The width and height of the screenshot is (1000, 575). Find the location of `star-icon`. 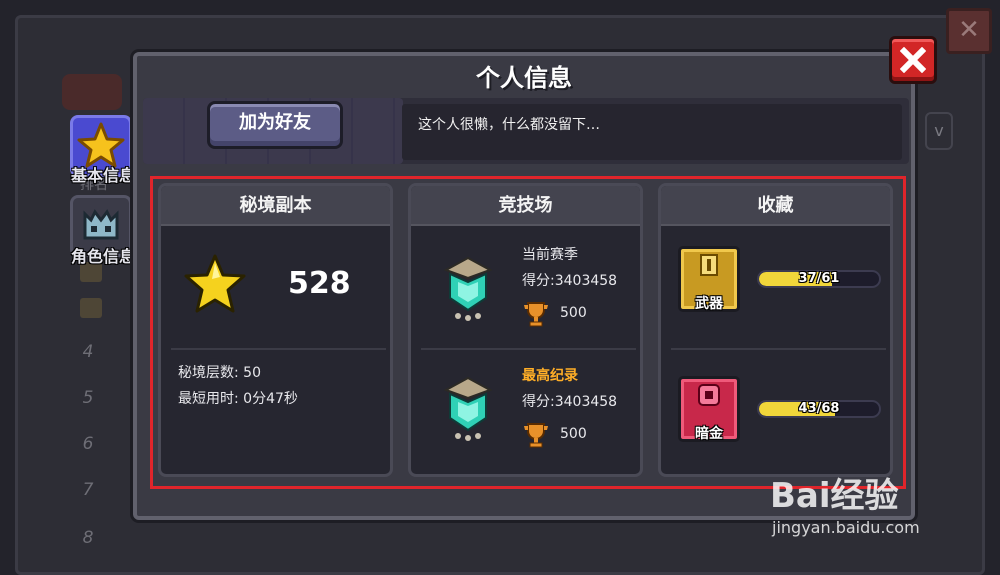

star-icon is located at coordinates (215, 283).